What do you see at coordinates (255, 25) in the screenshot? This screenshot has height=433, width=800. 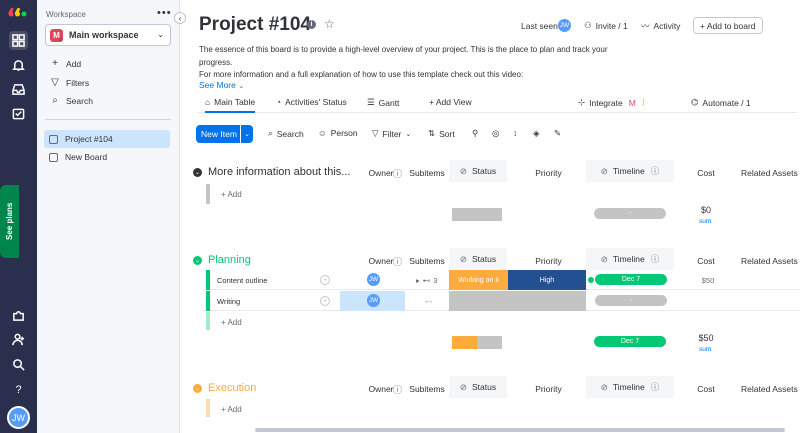 I see `page-title: Project #104` at bounding box center [255, 25].